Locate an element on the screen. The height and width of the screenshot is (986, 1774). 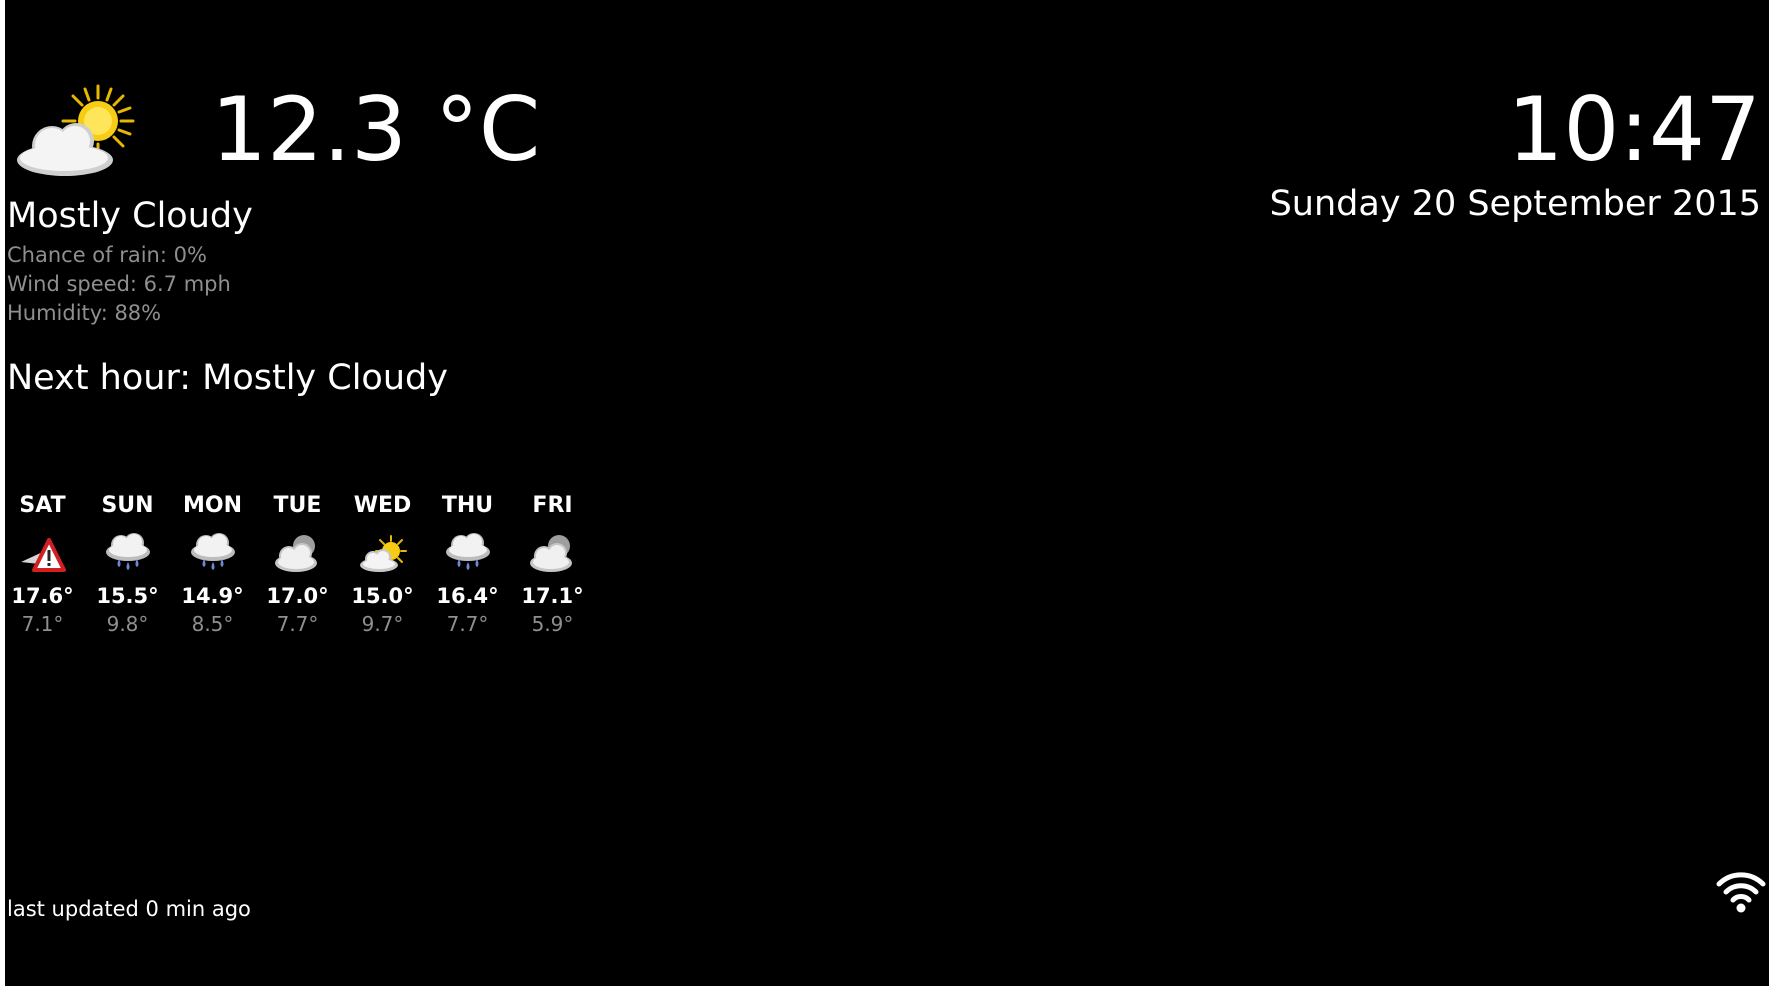
forecast-day: THU 16.4° 7.7° is located at coordinates (467, 564).